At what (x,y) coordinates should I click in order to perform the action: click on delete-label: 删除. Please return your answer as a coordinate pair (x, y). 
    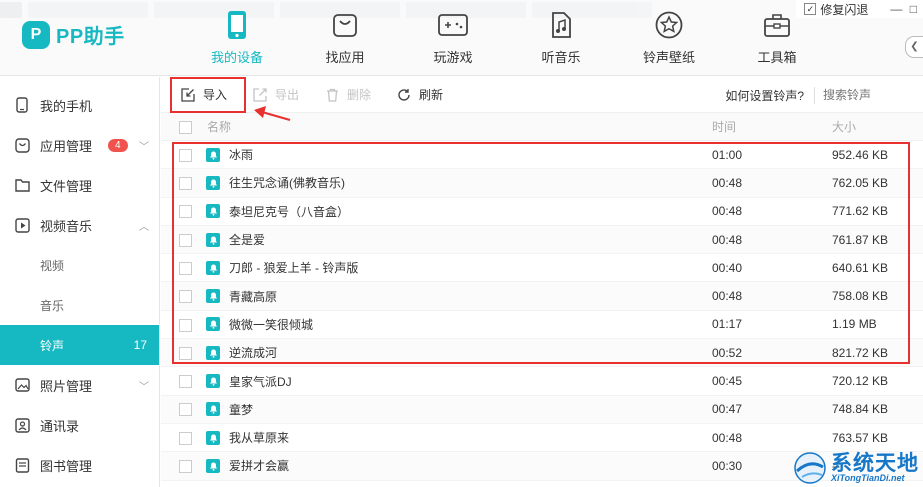
    Looking at the image, I should click on (359, 95).